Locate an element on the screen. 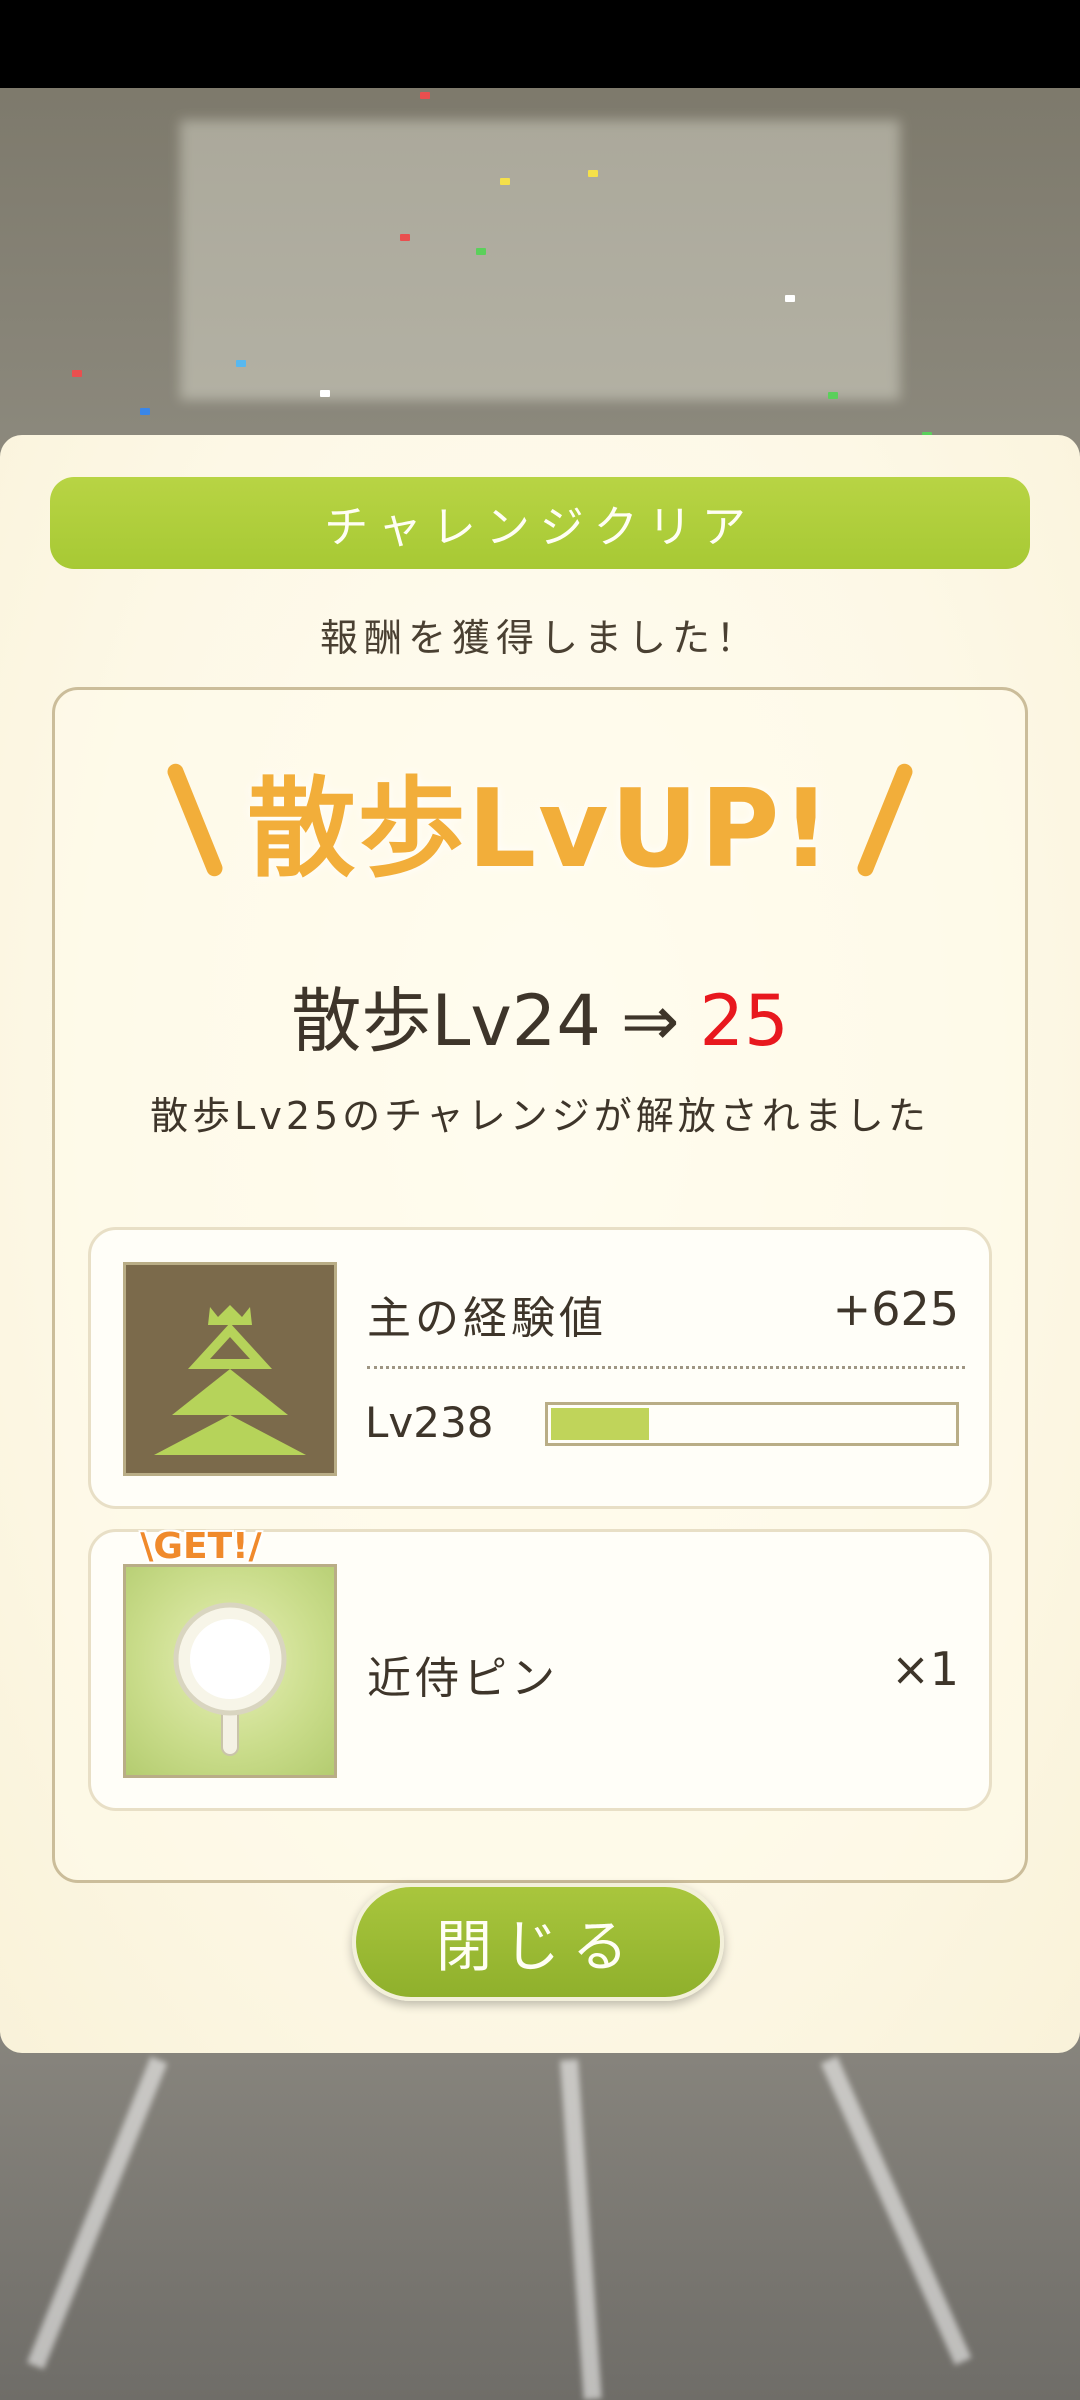  exp-reward-amount: +625 is located at coordinates (895, 1309).